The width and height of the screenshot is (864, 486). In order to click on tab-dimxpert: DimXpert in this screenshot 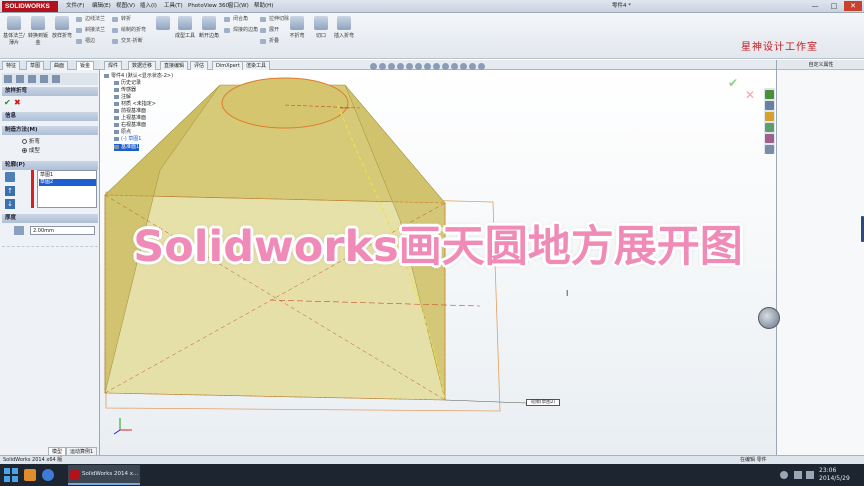, I will do `click(228, 65)`.